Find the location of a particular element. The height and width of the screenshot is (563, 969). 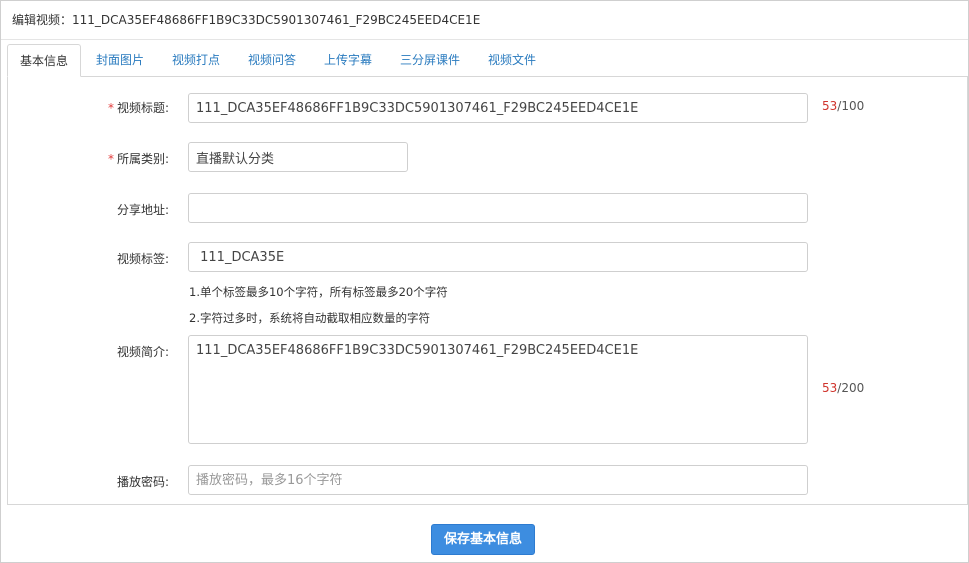

video-tags-input is located at coordinates (498, 257).